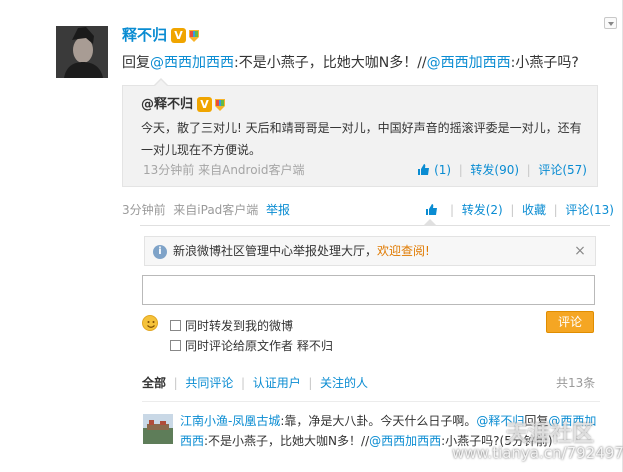 The height and width of the screenshot is (472, 623). I want to click on post-source: 来自iPad客户端, so click(215, 210).